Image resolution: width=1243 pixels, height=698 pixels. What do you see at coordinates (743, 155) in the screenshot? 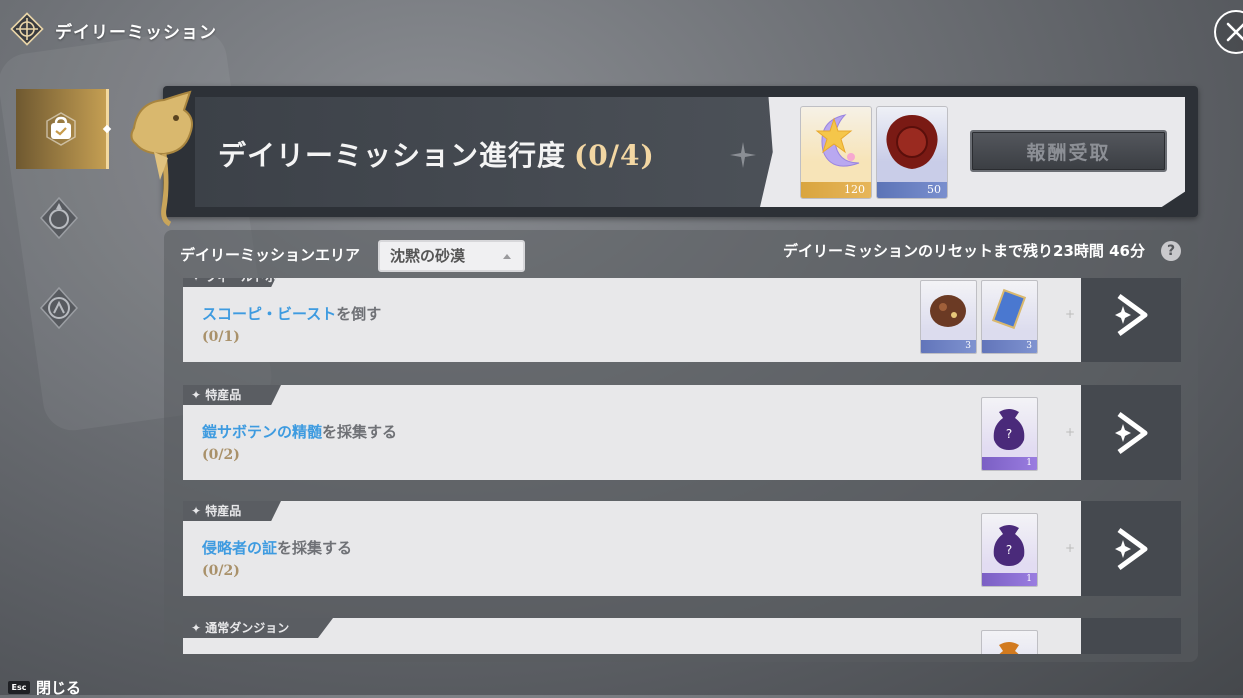
I see `sparkle-icon` at bounding box center [743, 155].